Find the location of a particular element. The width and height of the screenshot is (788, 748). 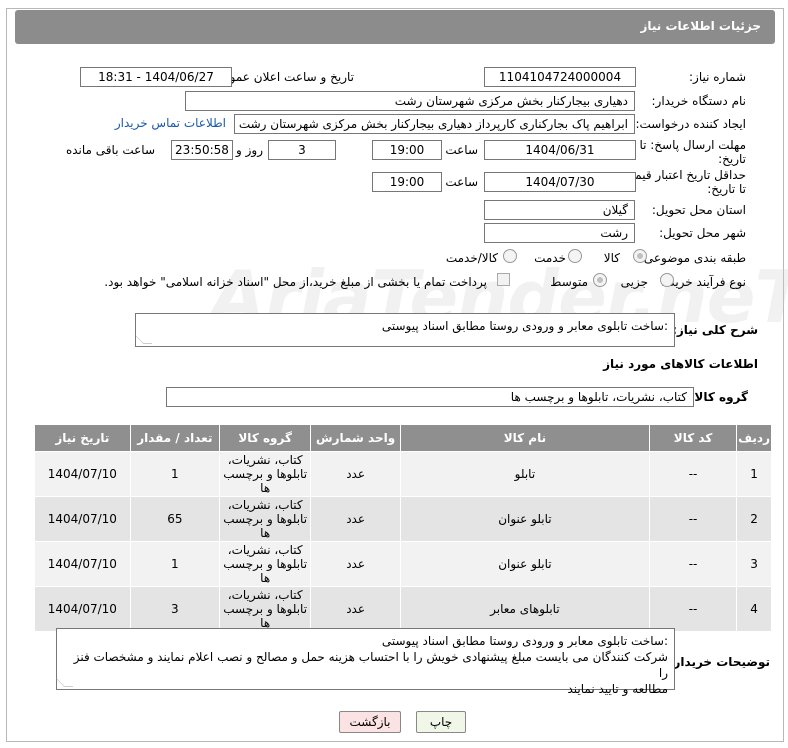

price-valid-time-field: 19:00 is located at coordinates (407, 182).